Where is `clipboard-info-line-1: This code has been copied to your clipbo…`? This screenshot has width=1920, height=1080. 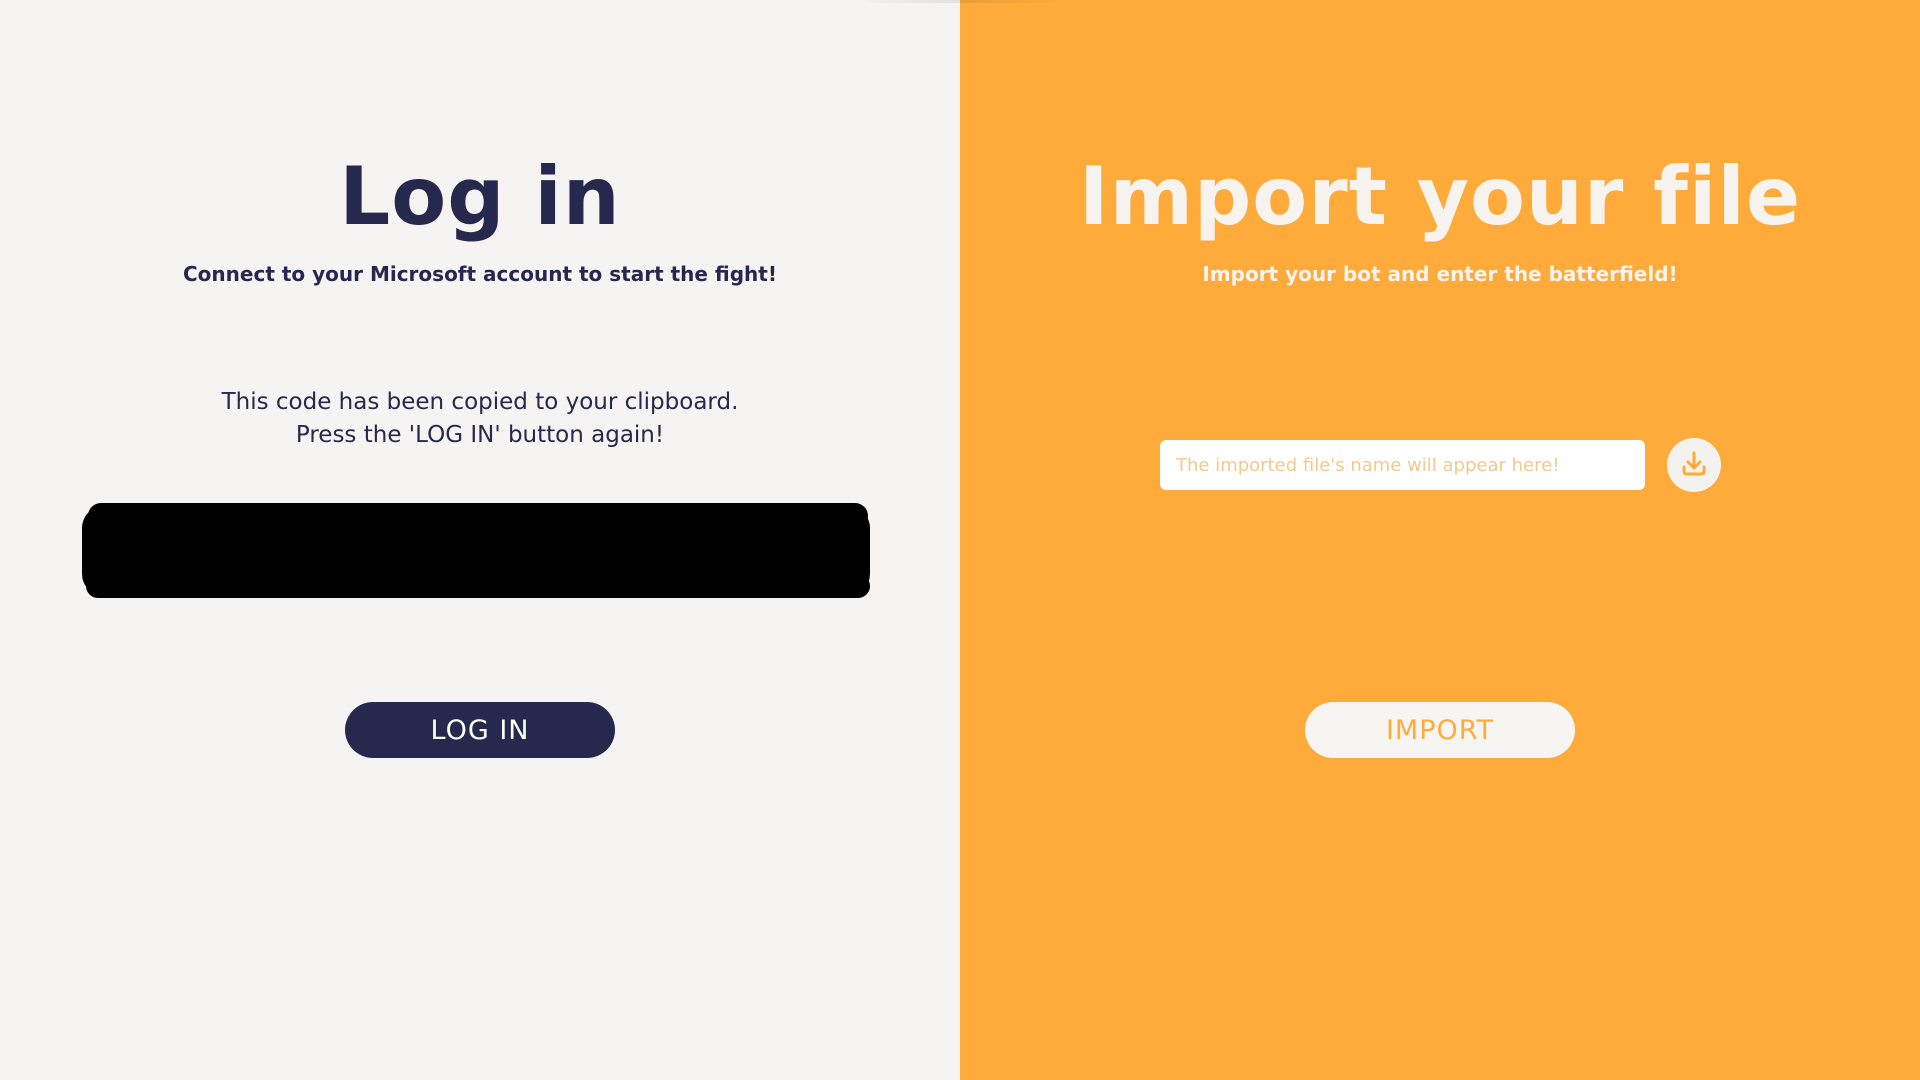 clipboard-info-line-1: This code has been copied to your clipbo… is located at coordinates (480, 402).